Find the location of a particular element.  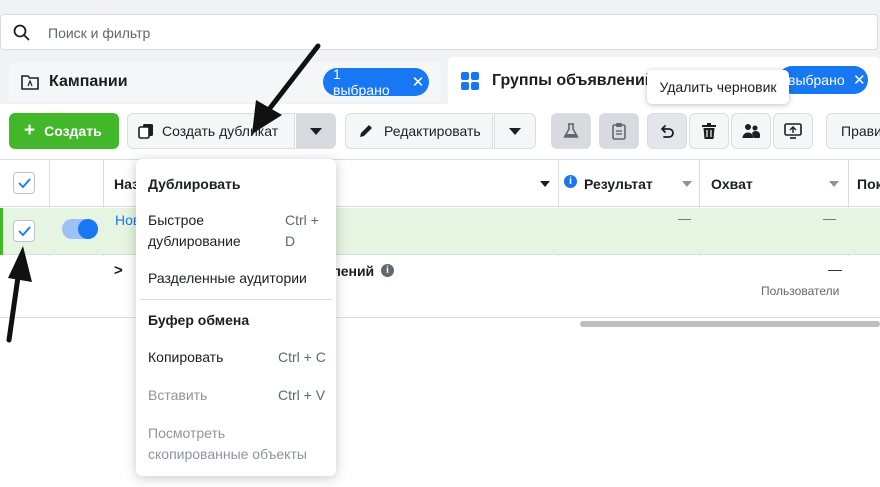

summary-reach-value: — is located at coordinates (835, 269).